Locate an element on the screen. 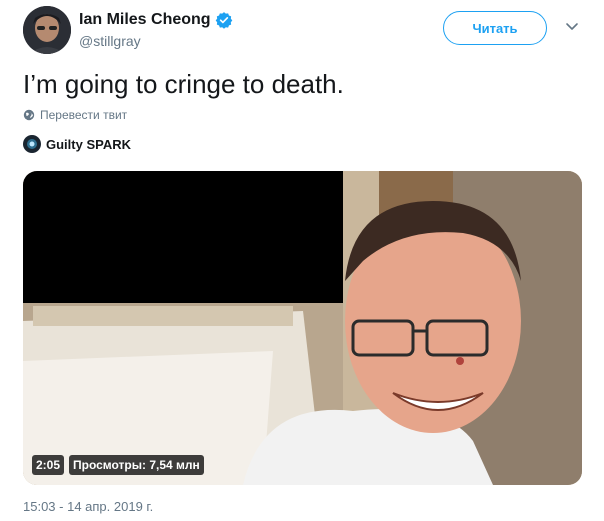  tweet-header: Ian Miles Cheong @stillgray Читать is located at coordinates (308, 30).